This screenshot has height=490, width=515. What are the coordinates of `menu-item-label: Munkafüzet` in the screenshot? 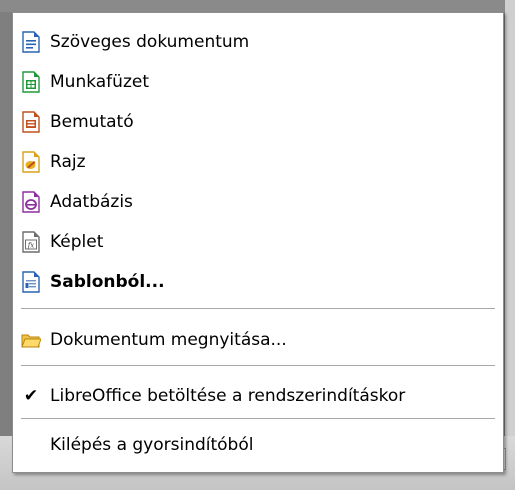 It's located at (99, 82).